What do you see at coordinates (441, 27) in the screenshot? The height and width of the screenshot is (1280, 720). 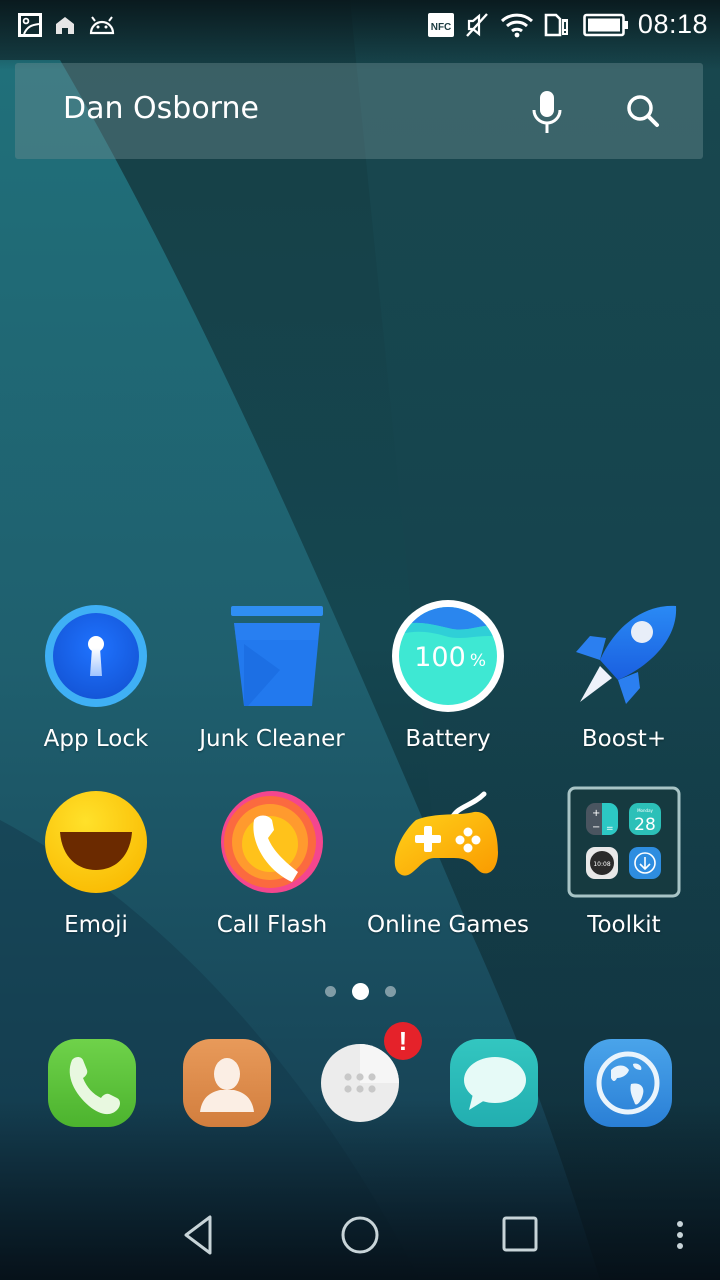 I see `svg-text: NFC` at bounding box center [441, 27].